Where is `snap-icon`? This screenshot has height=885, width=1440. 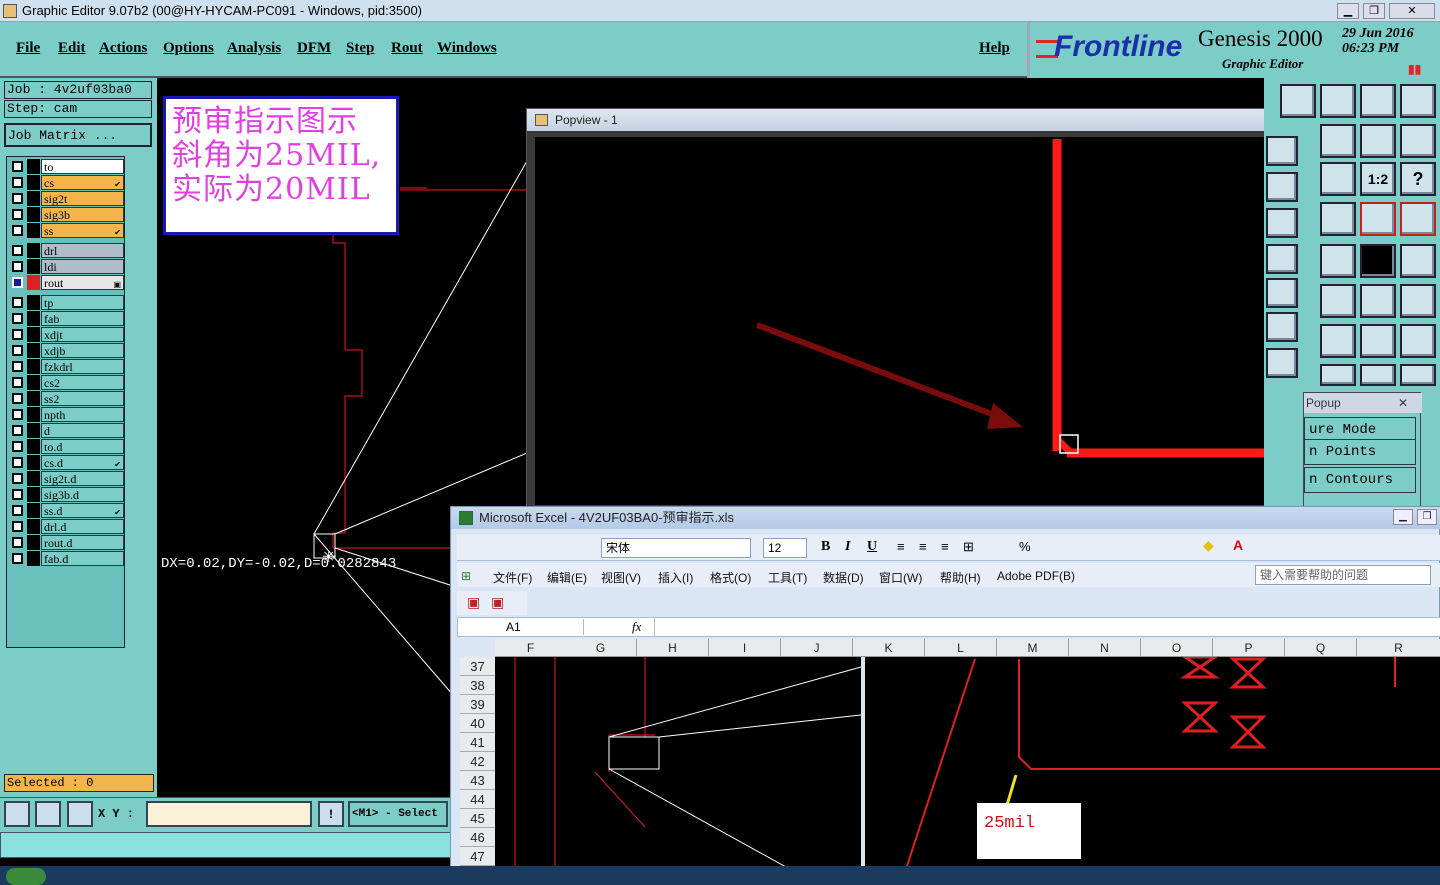 snap-icon is located at coordinates (17, 814).